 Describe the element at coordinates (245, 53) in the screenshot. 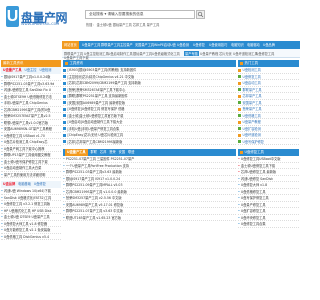

I see `subnav-item: U盘坏道检测工具` at that location.